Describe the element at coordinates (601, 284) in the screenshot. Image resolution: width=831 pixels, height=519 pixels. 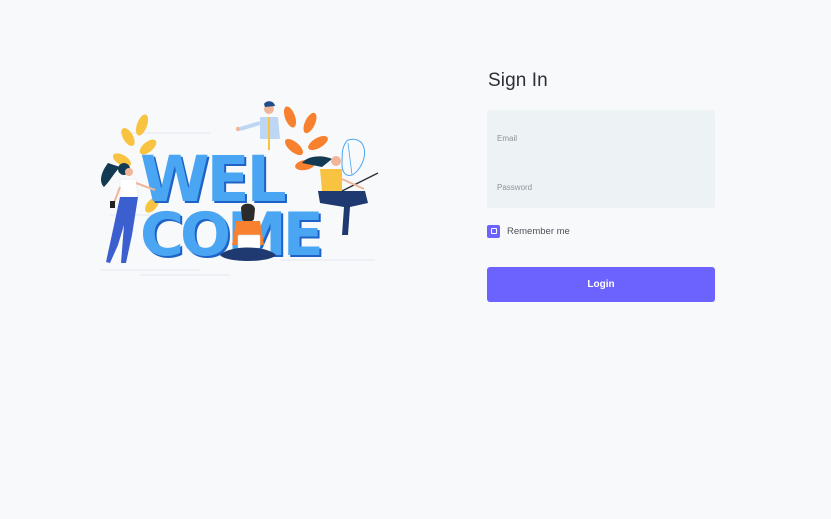
I see `login-button: Login` at that location.